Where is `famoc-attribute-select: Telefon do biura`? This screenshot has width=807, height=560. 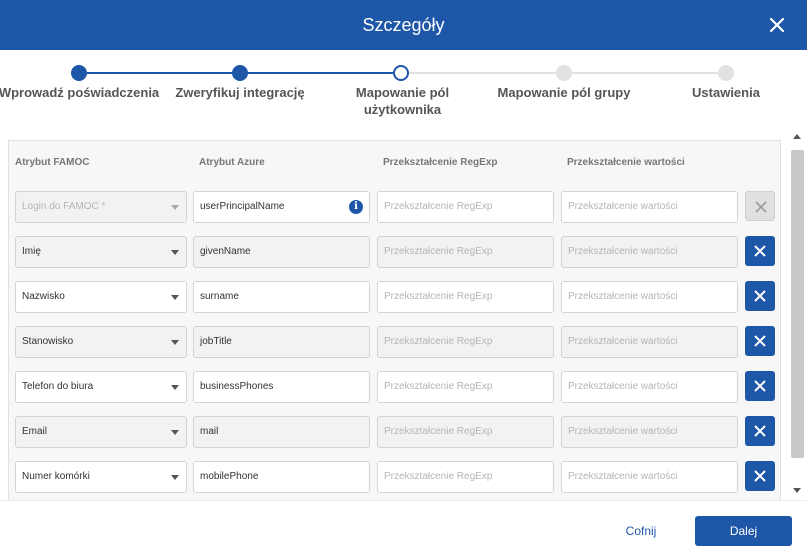
famoc-attribute-select: Telefon do biura is located at coordinates (101, 387).